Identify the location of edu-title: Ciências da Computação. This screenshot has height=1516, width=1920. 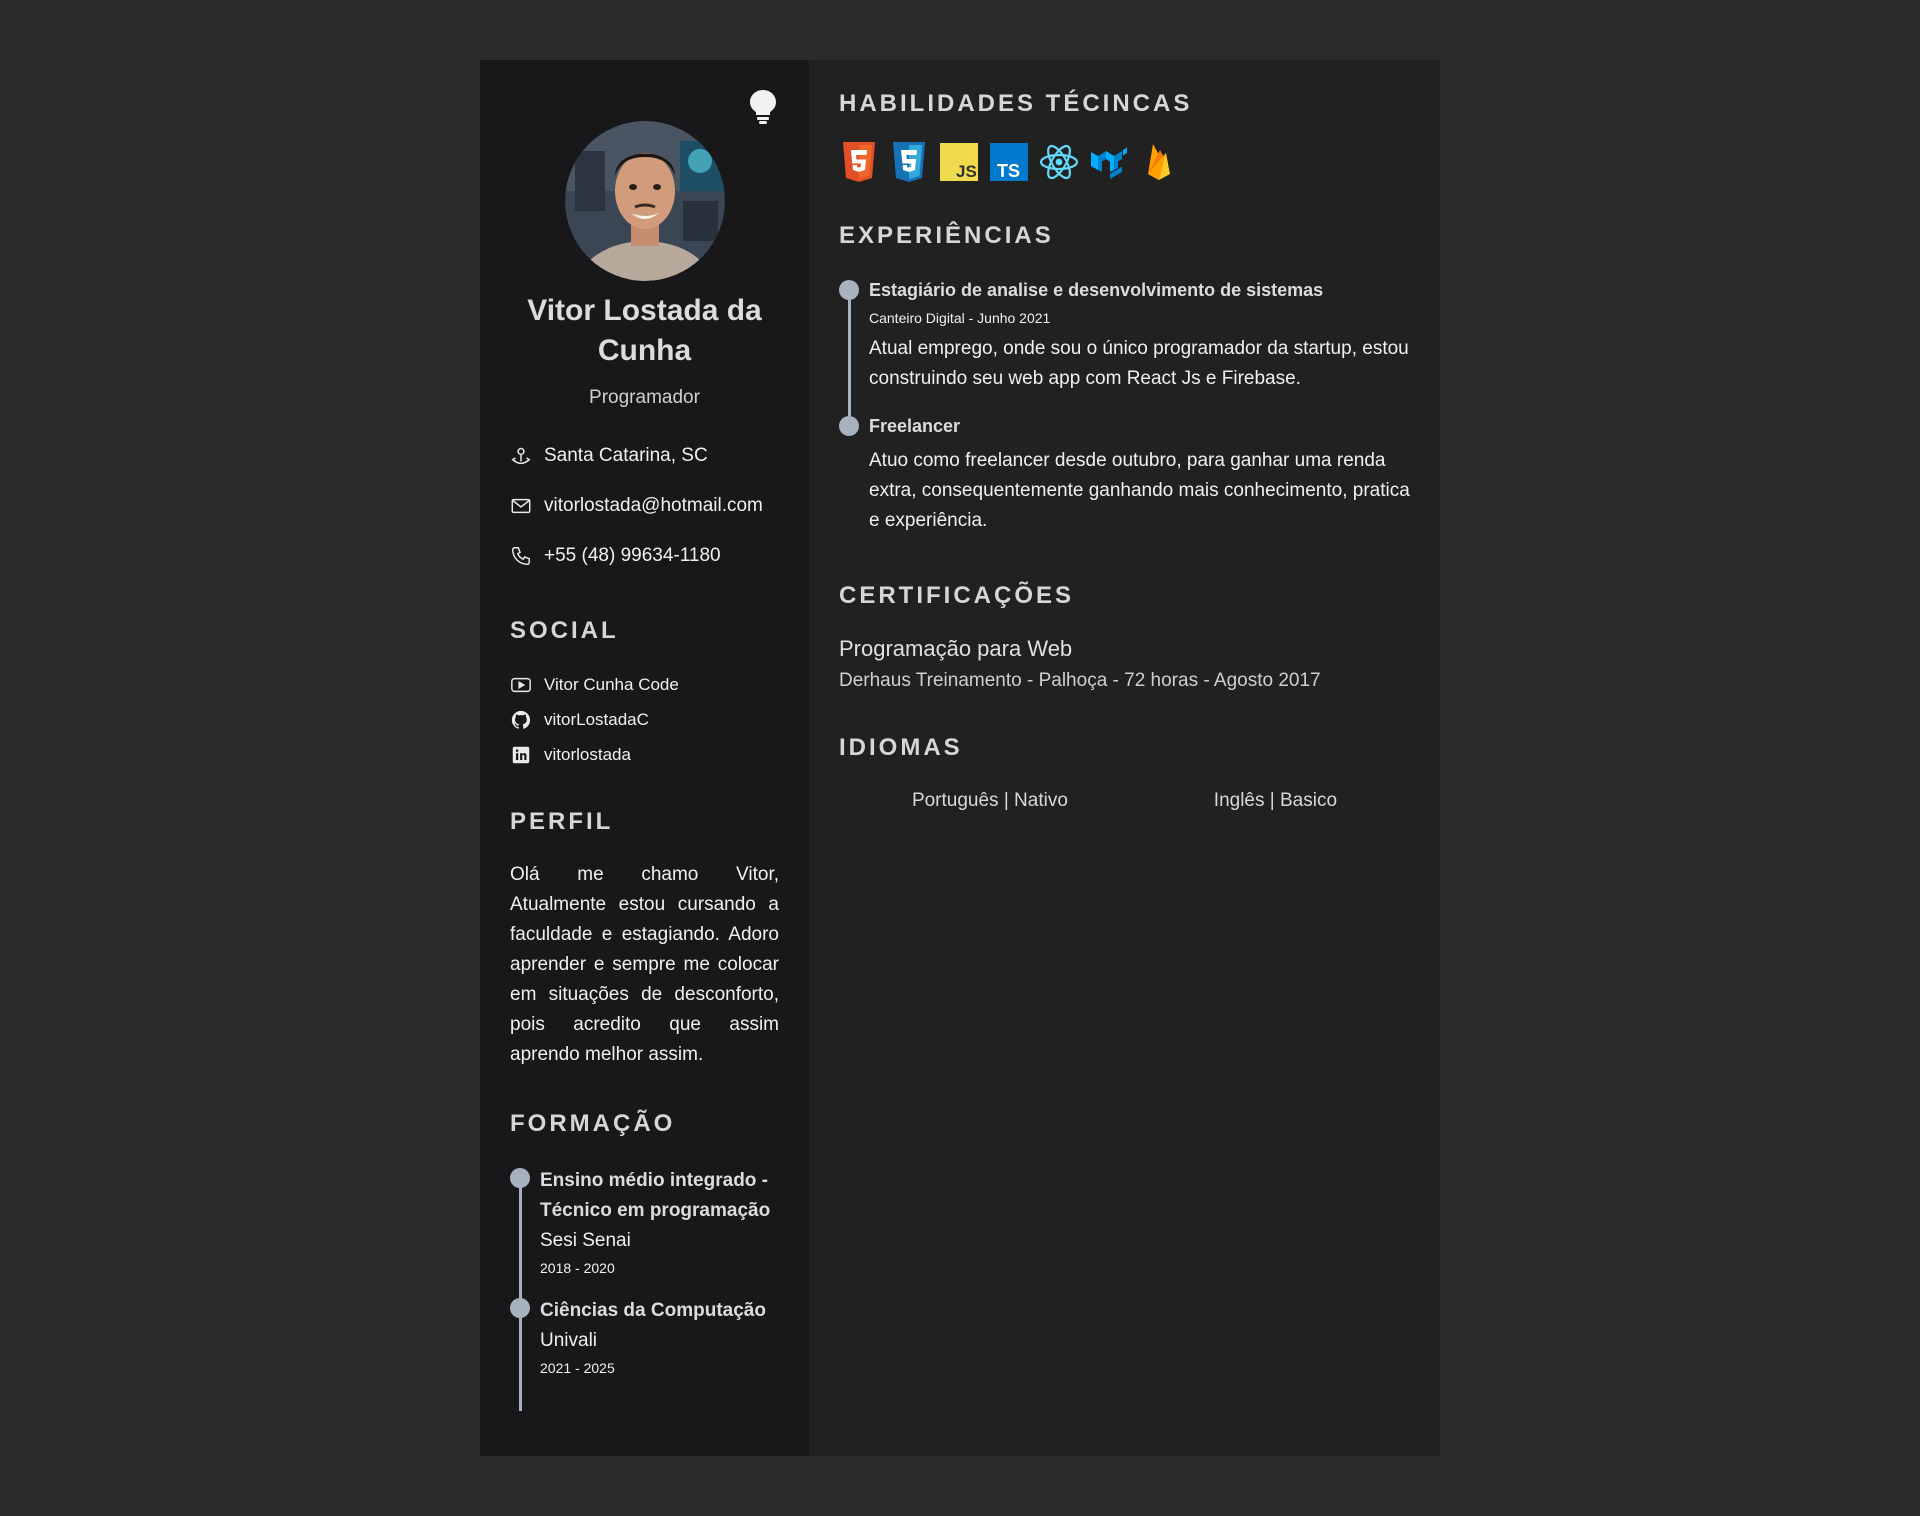
(653, 1310).